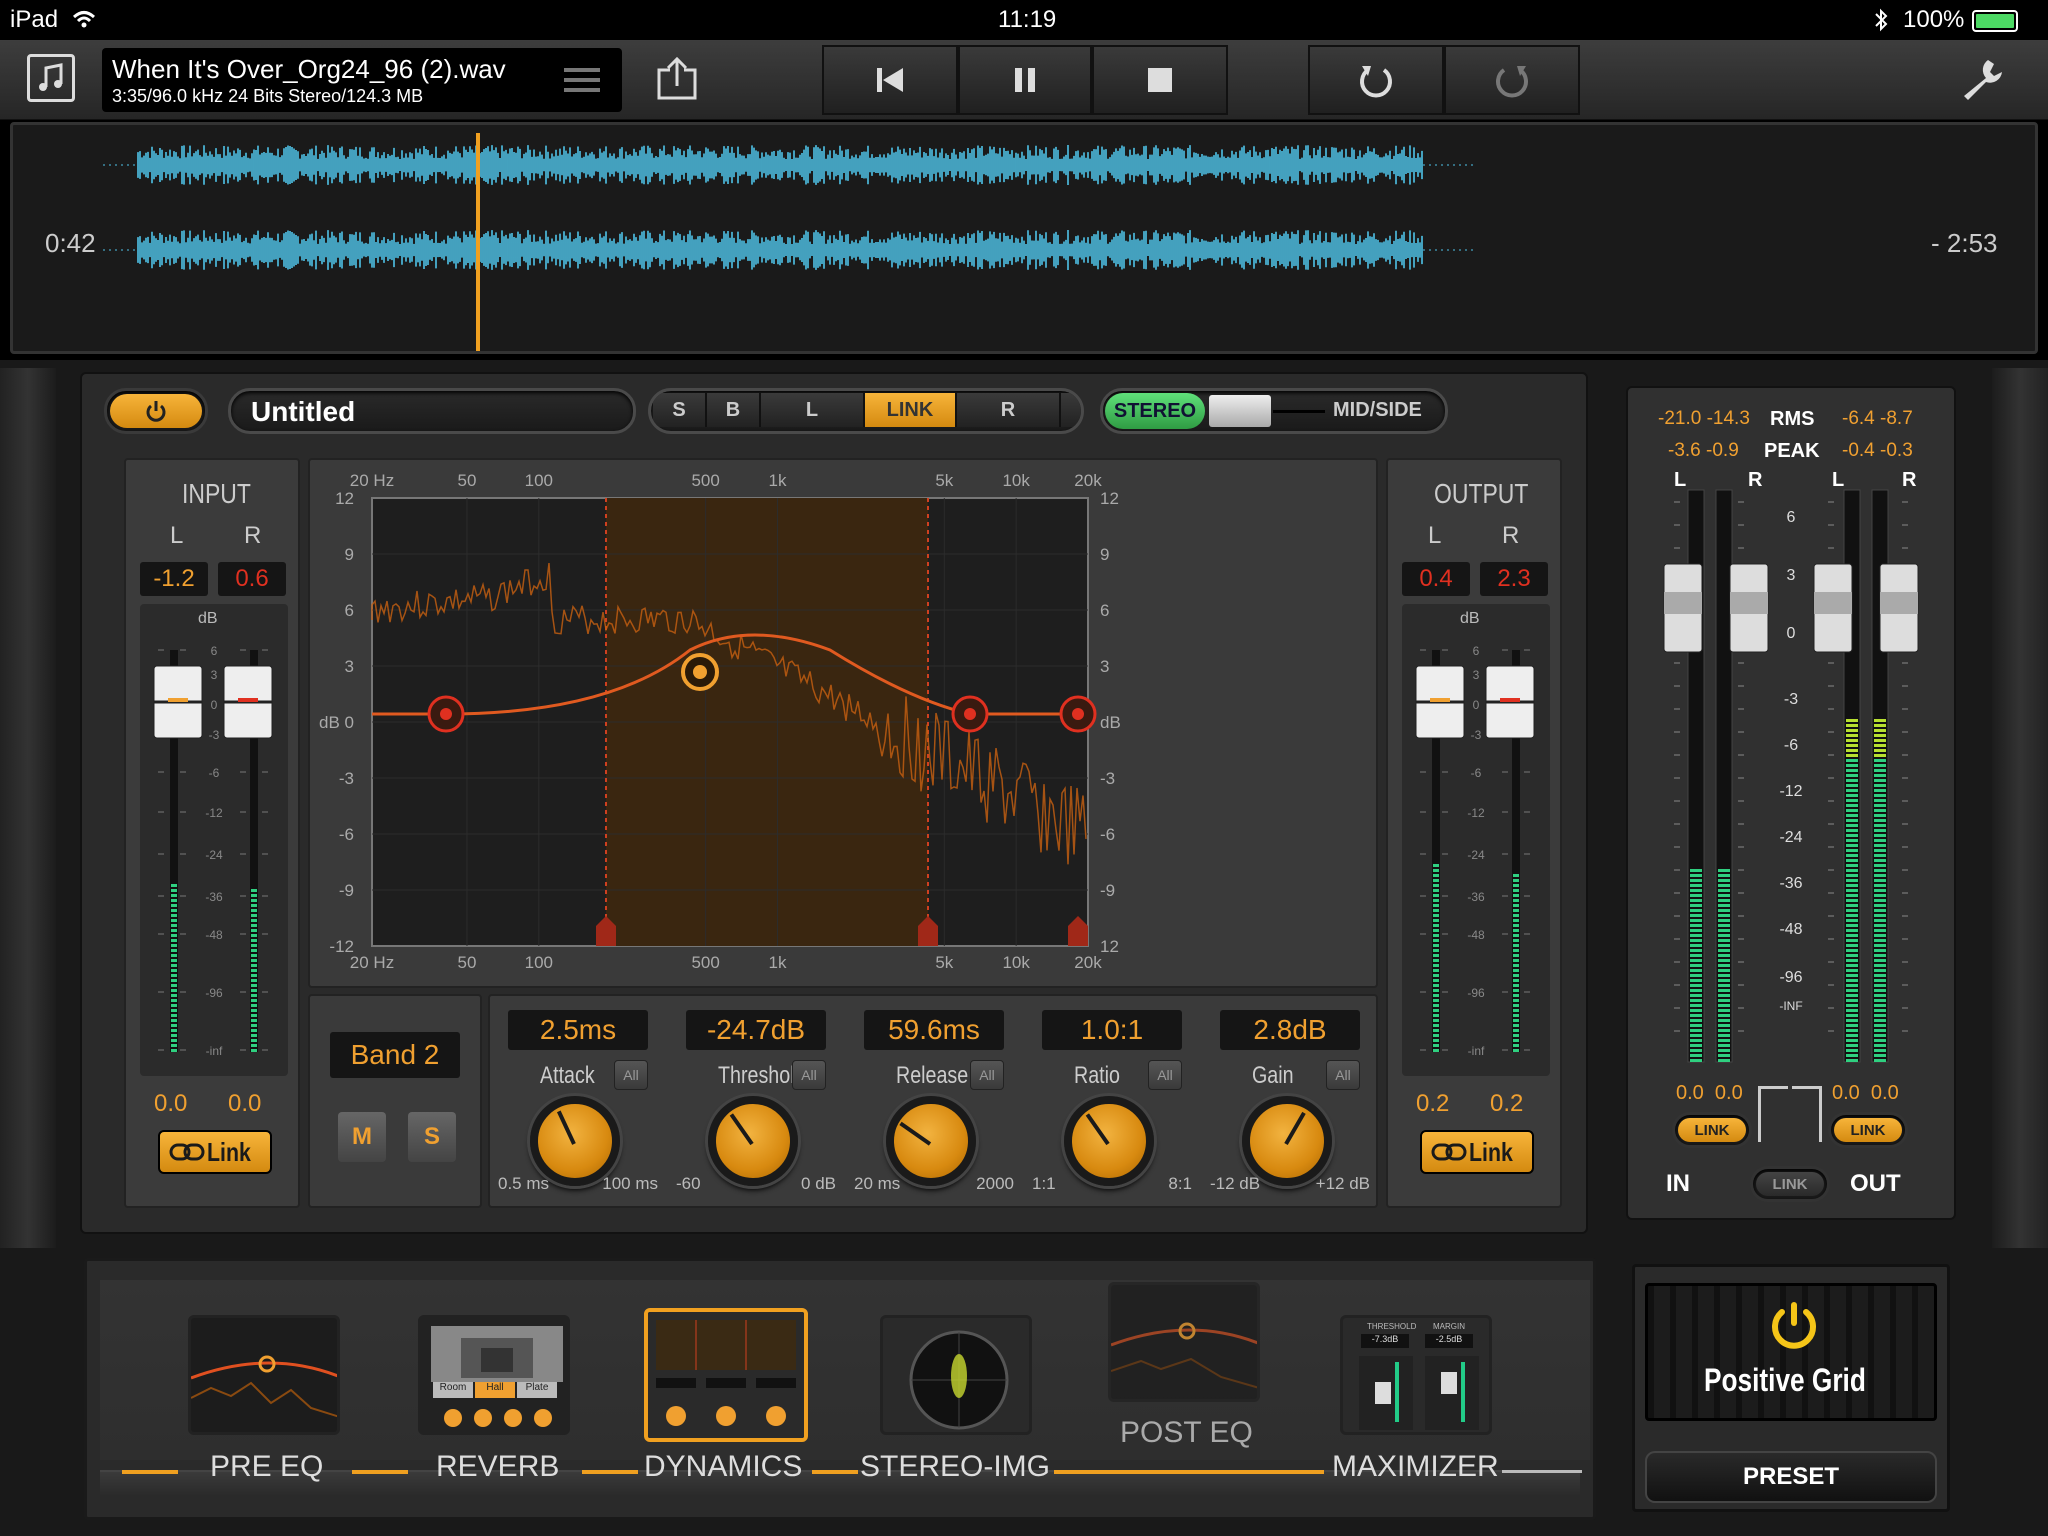 This screenshot has width=2048, height=1536. Describe the element at coordinates (432, 411) in the screenshot. I see `preset-name-field: Untitled` at that location.